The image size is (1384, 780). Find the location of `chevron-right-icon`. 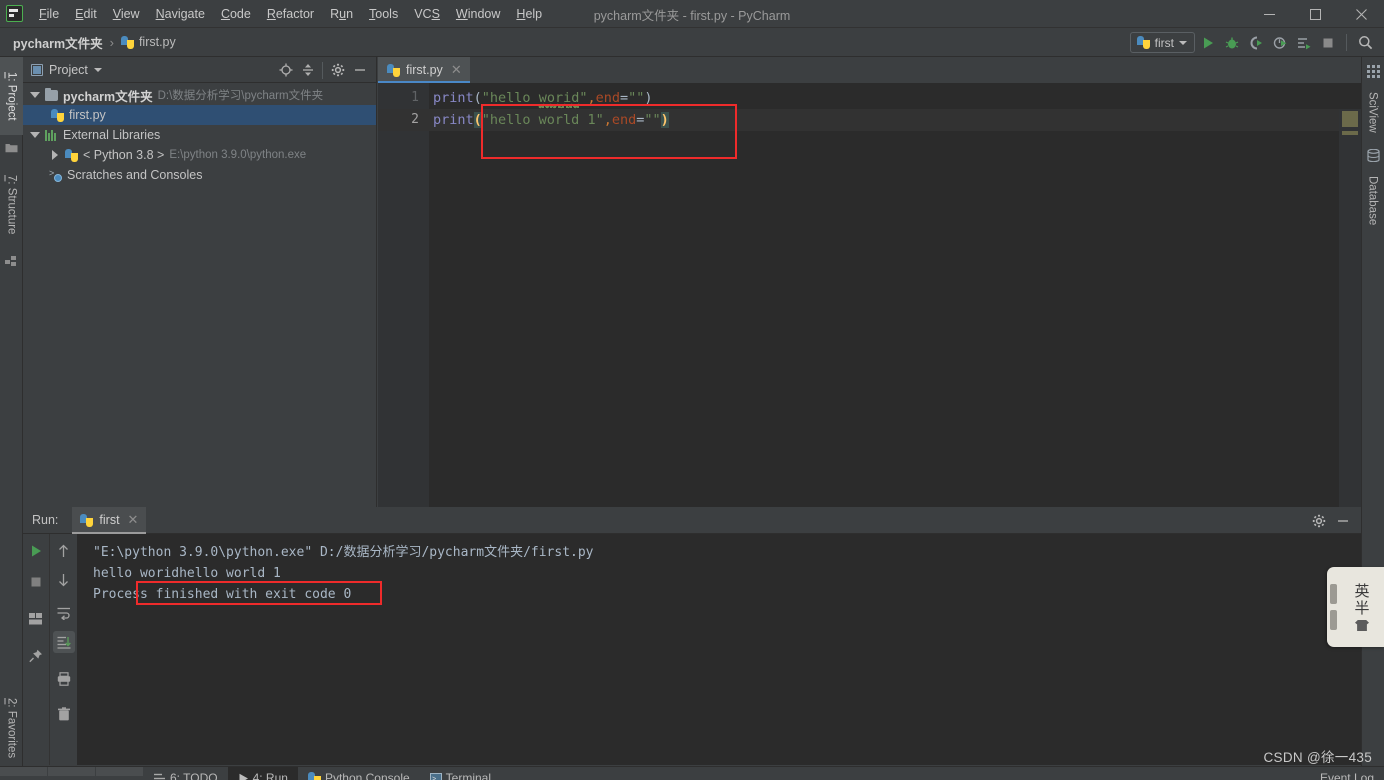

chevron-right-icon is located at coordinates (54, 155).